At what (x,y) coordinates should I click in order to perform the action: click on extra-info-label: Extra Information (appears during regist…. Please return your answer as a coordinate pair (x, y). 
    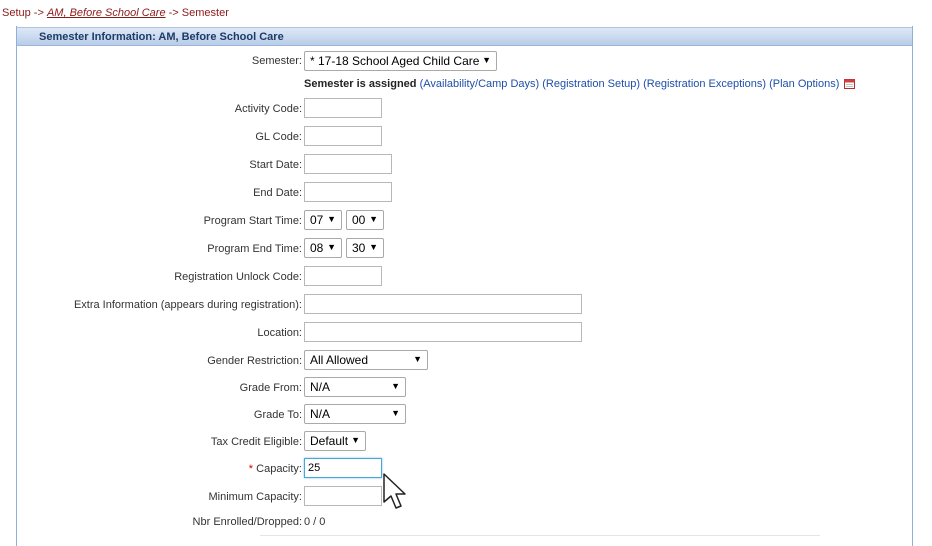
    Looking at the image, I should click on (187, 305).